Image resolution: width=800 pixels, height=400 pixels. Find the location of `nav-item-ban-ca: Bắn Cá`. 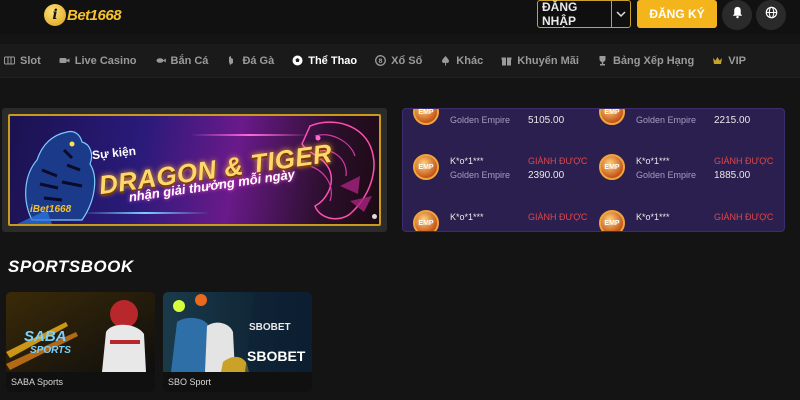

nav-item-ban-ca: Bắn Cá is located at coordinates (182, 60).